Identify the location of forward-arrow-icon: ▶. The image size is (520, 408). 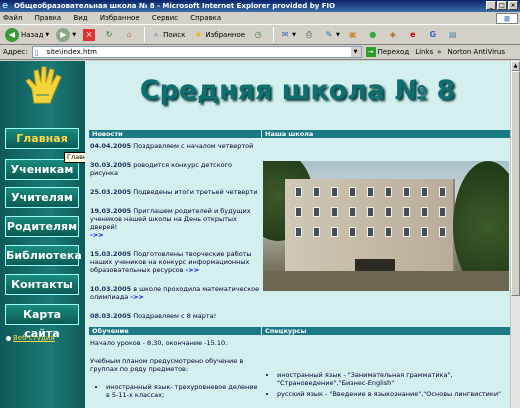
(63, 34).